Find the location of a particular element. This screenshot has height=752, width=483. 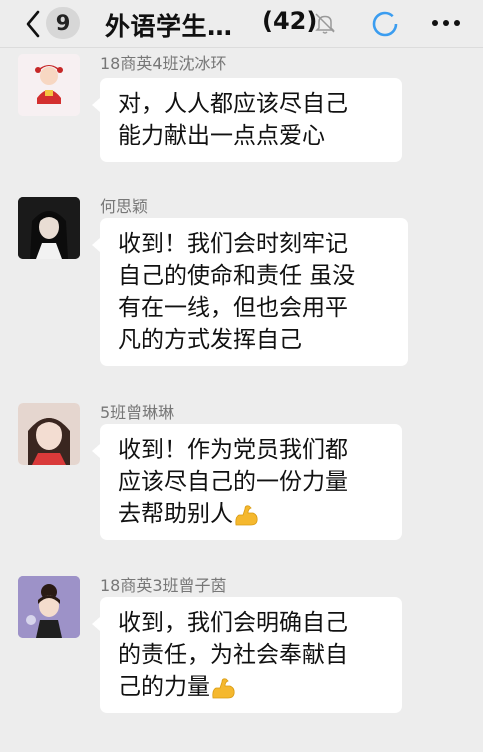

photo-avatar-dark is located at coordinates (49, 228).